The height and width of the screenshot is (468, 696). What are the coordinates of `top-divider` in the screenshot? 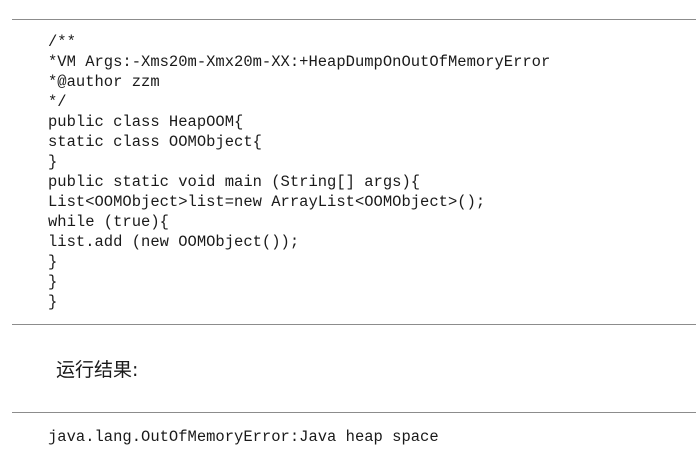 It's located at (354, 19).